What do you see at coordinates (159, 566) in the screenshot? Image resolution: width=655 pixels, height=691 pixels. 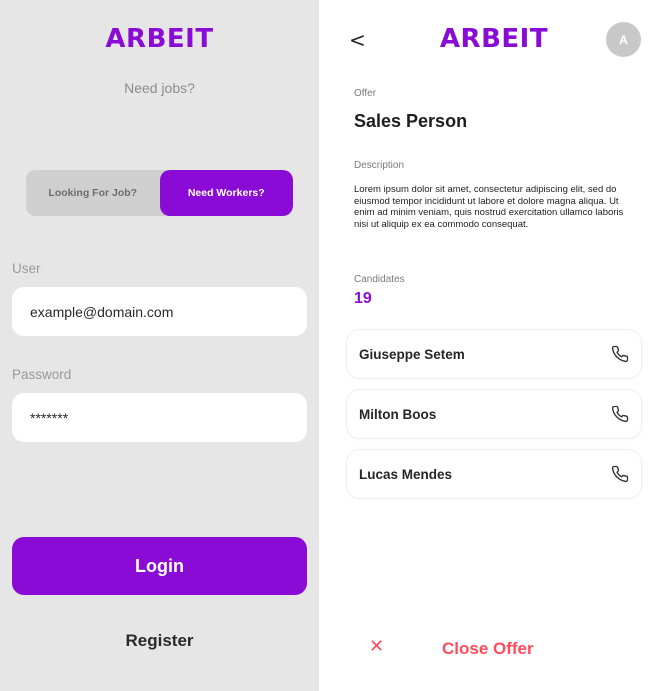 I see `login-button: Login` at bounding box center [159, 566].